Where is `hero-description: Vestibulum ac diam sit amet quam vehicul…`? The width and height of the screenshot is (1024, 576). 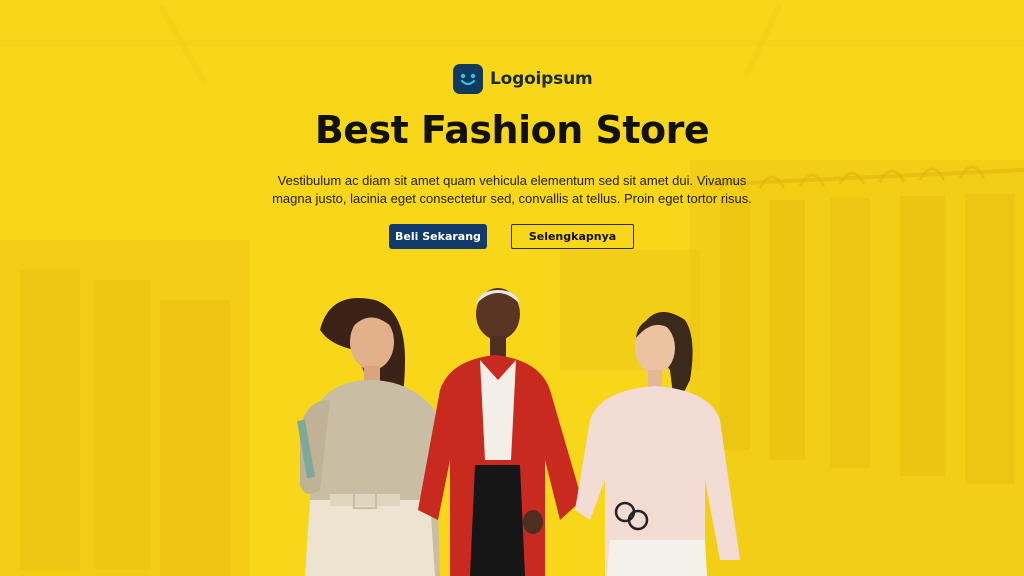
hero-description: Vestibulum ac diam sit amet quam vehicul… is located at coordinates (512, 189).